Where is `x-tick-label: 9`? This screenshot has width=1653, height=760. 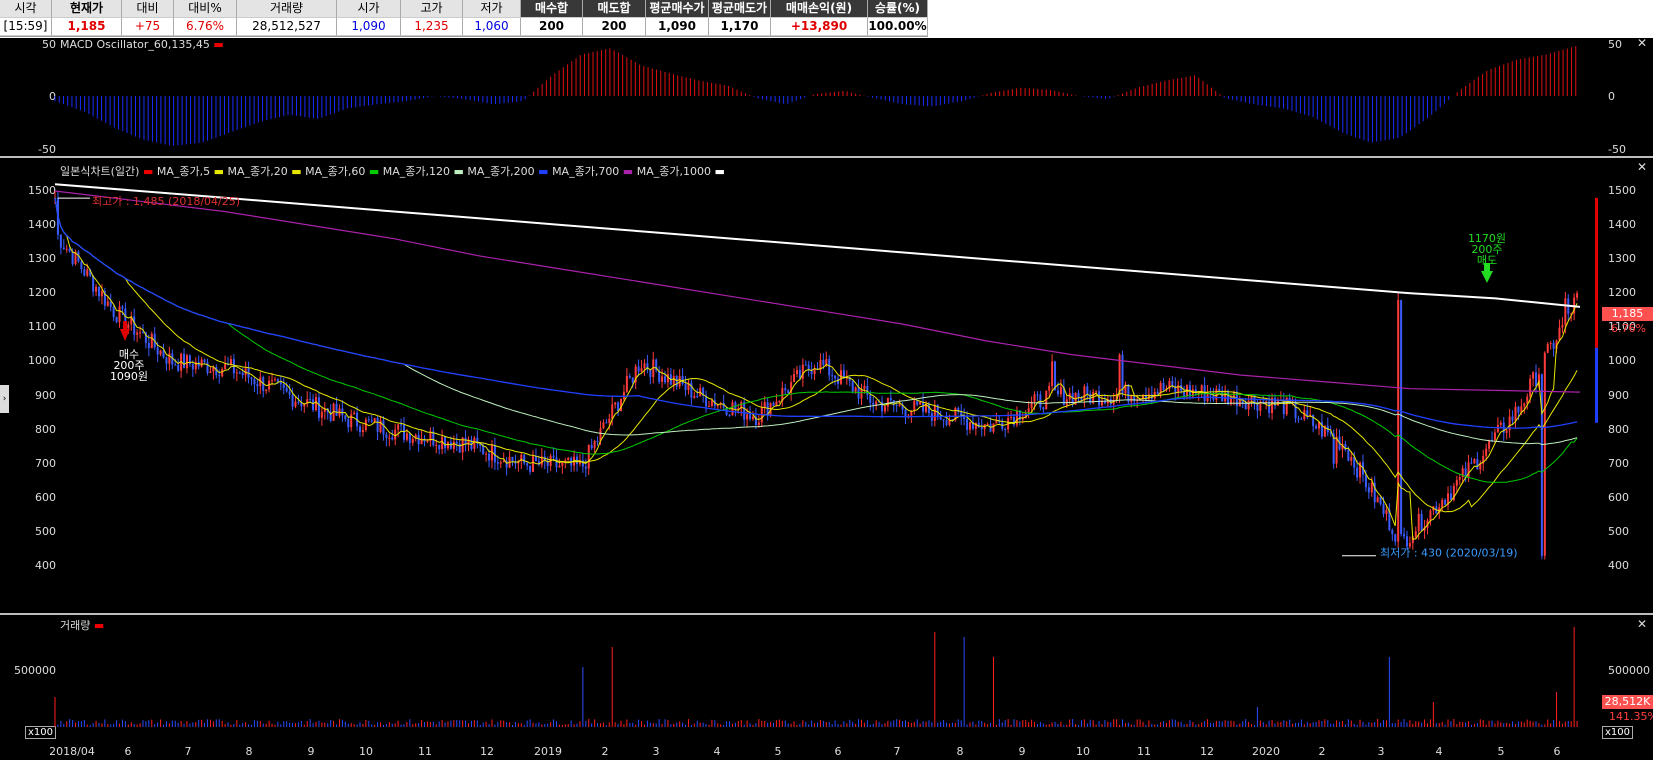 x-tick-label: 9 is located at coordinates (1022, 751).